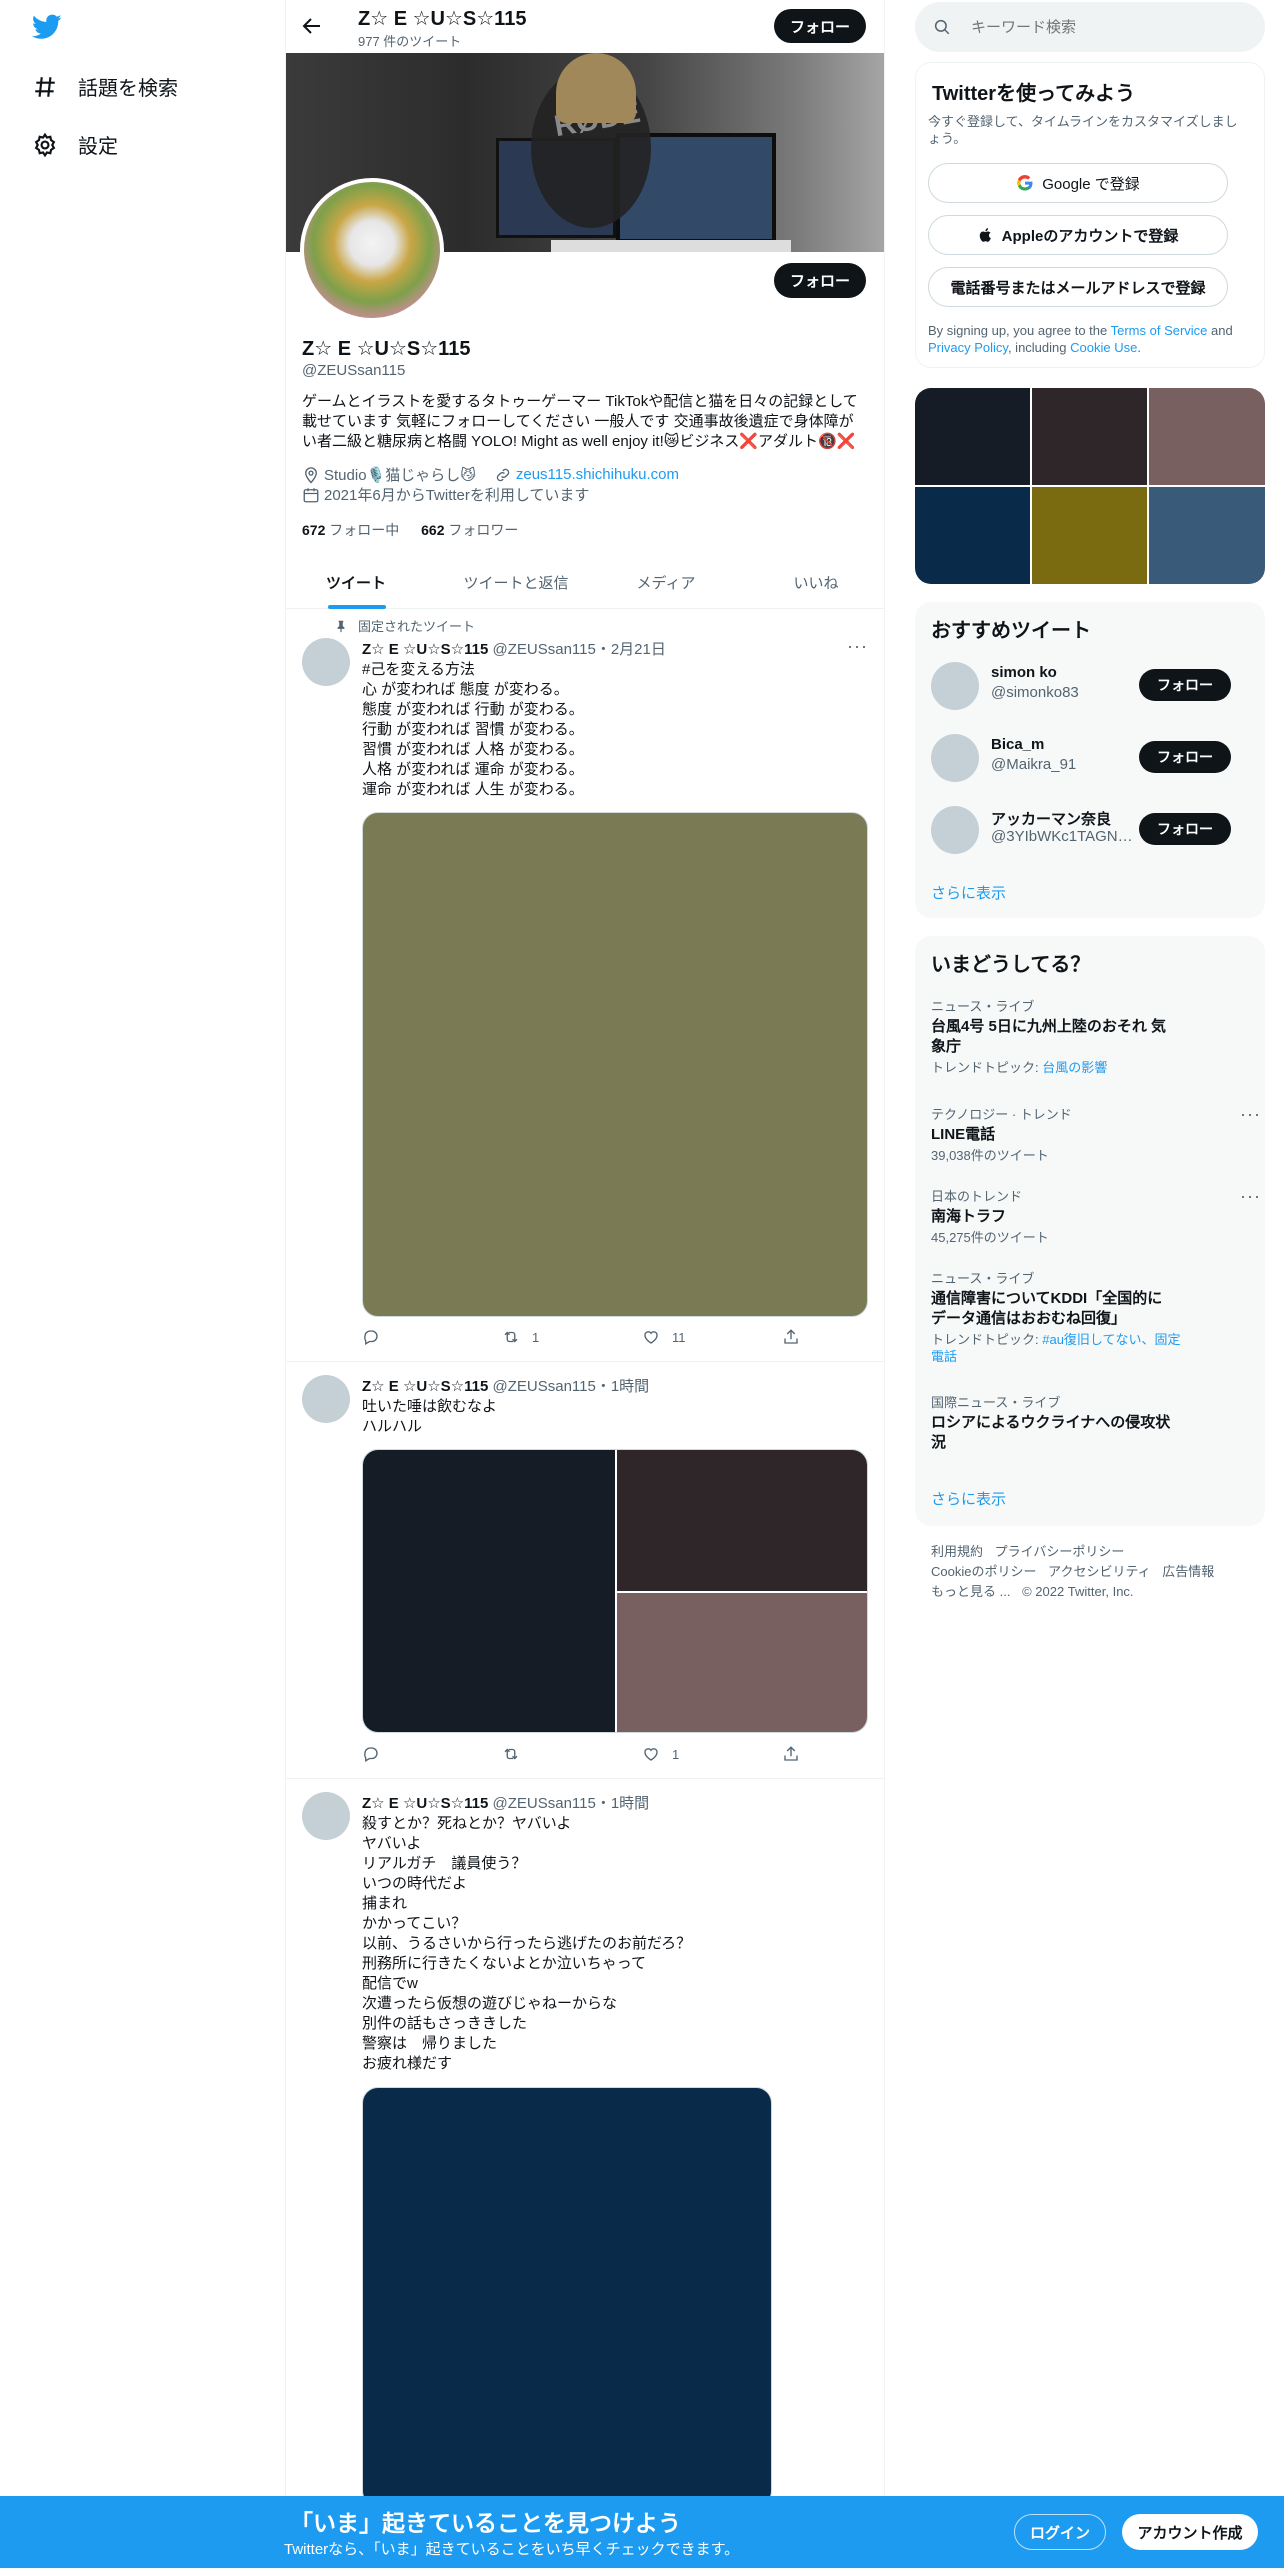 The width and height of the screenshot is (1284, 2568). Describe the element at coordinates (1096, 758) in the screenshot. I see `recommended-user: Bica_m @Maikra_91 フォロー` at that location.